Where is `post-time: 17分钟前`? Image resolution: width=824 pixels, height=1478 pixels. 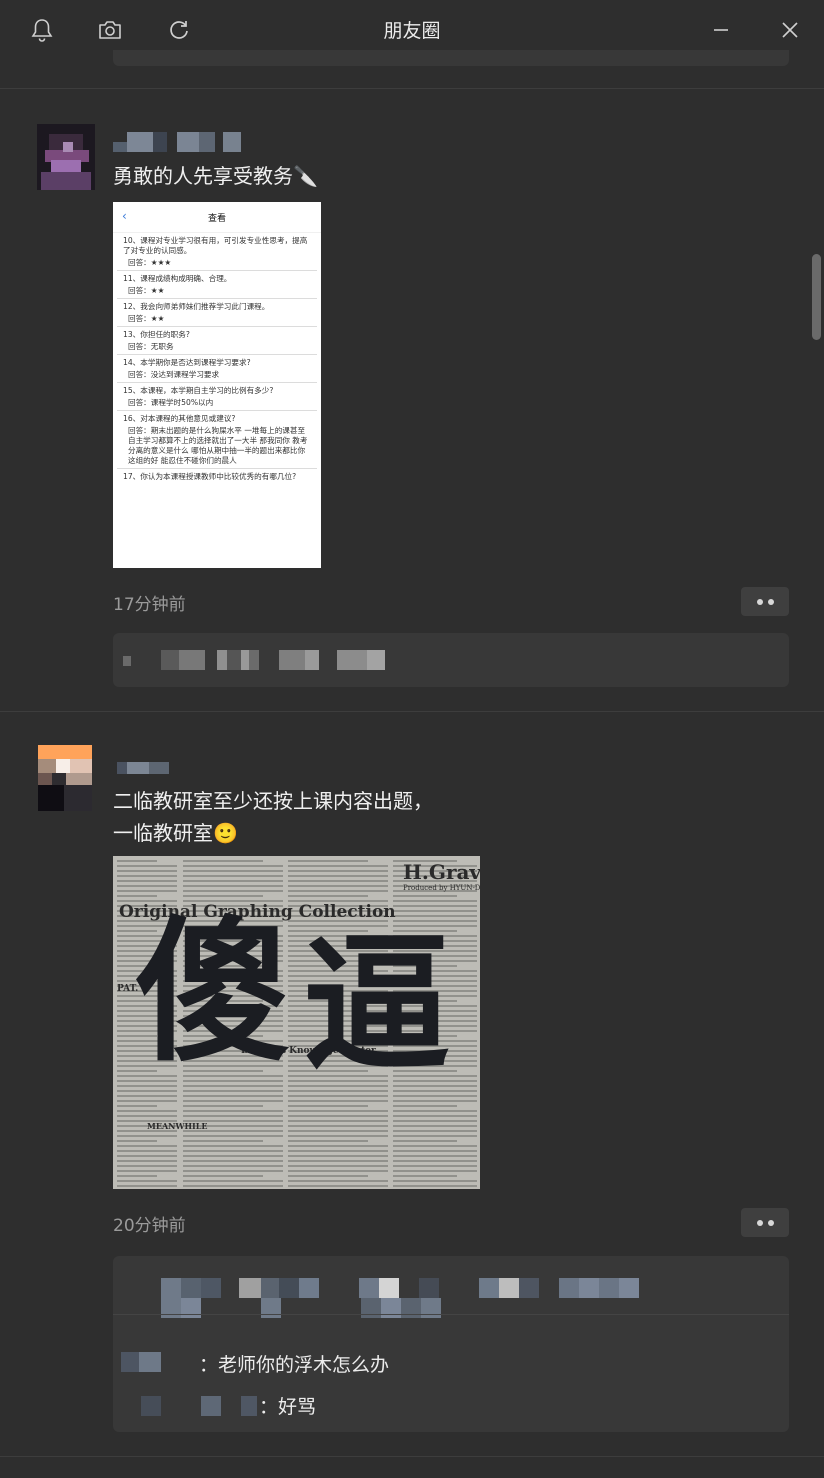 post-time: 17分钟前 is located at coordinates (149, 605).